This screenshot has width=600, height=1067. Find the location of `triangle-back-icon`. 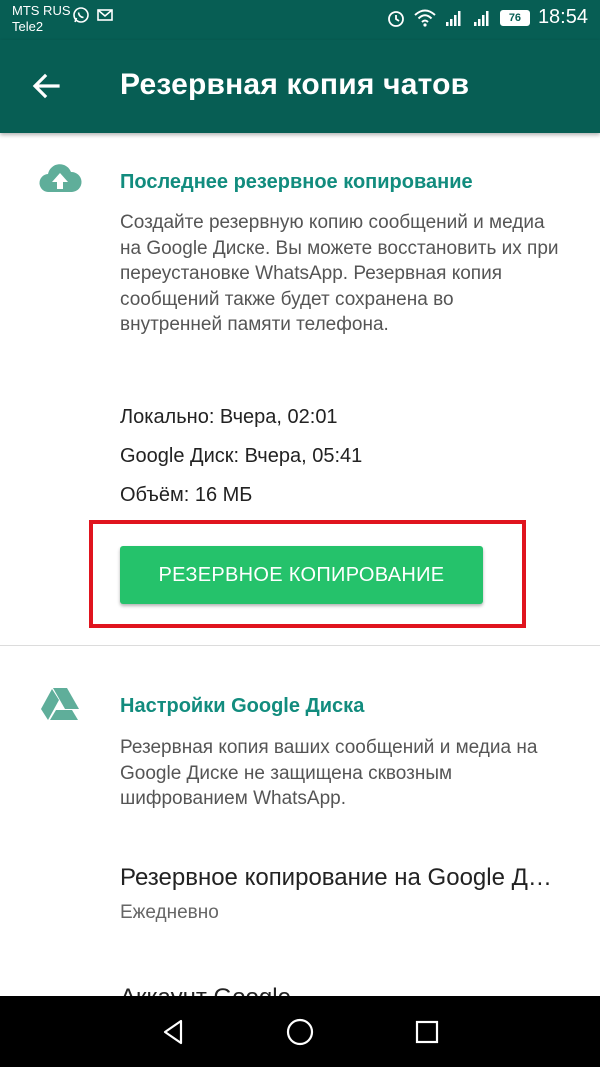

triangle-back-icon is located at coordinates (173, 1031).